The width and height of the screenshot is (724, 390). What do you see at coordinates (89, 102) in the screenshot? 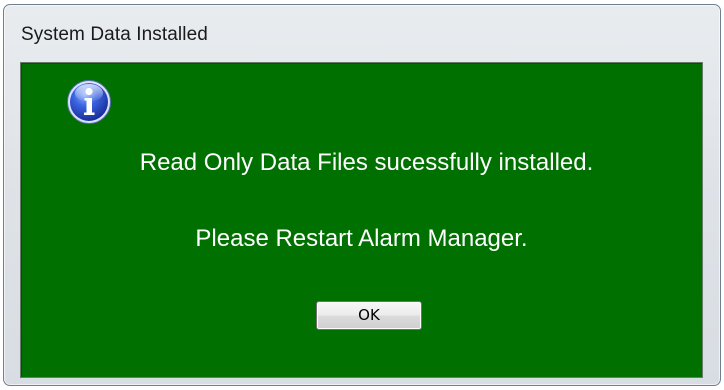
I see `info-icon` at bounding box center [89, 102].